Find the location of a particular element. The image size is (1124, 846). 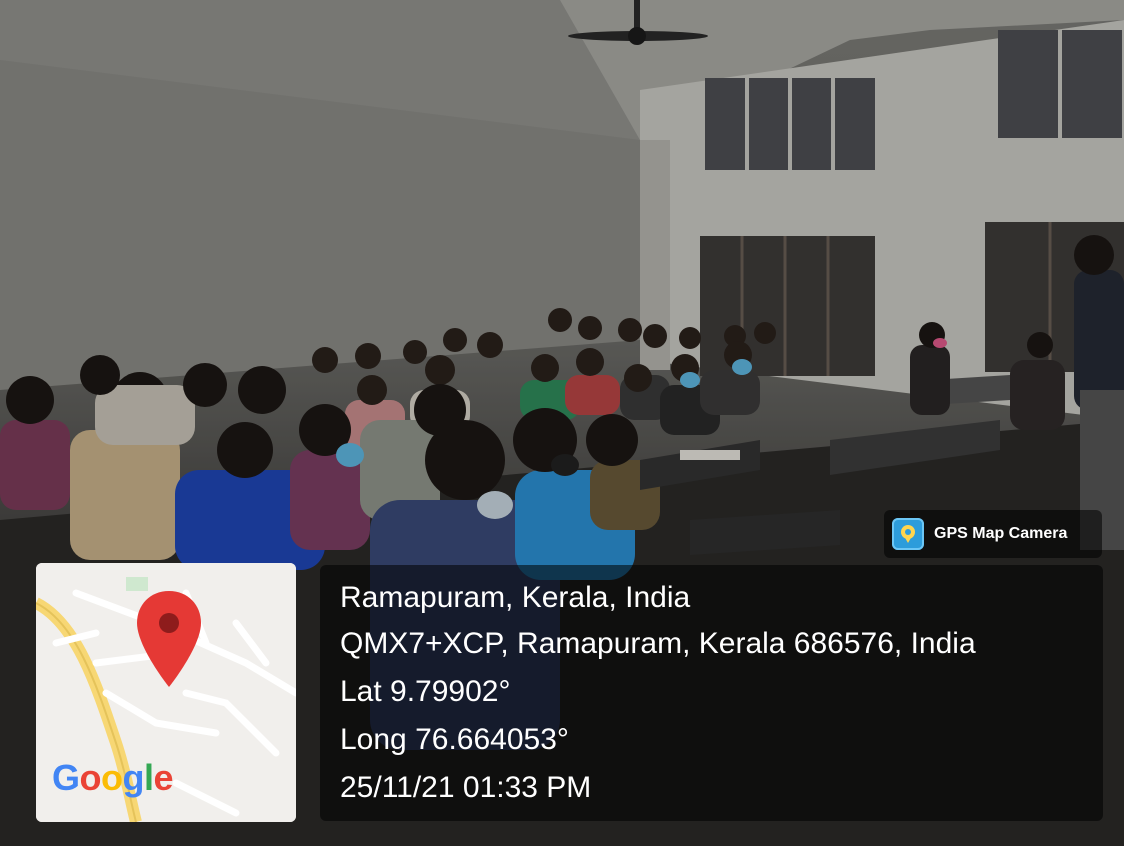

datetime: 25/11/21 01:33 PM is located at coordinates (466, 787).